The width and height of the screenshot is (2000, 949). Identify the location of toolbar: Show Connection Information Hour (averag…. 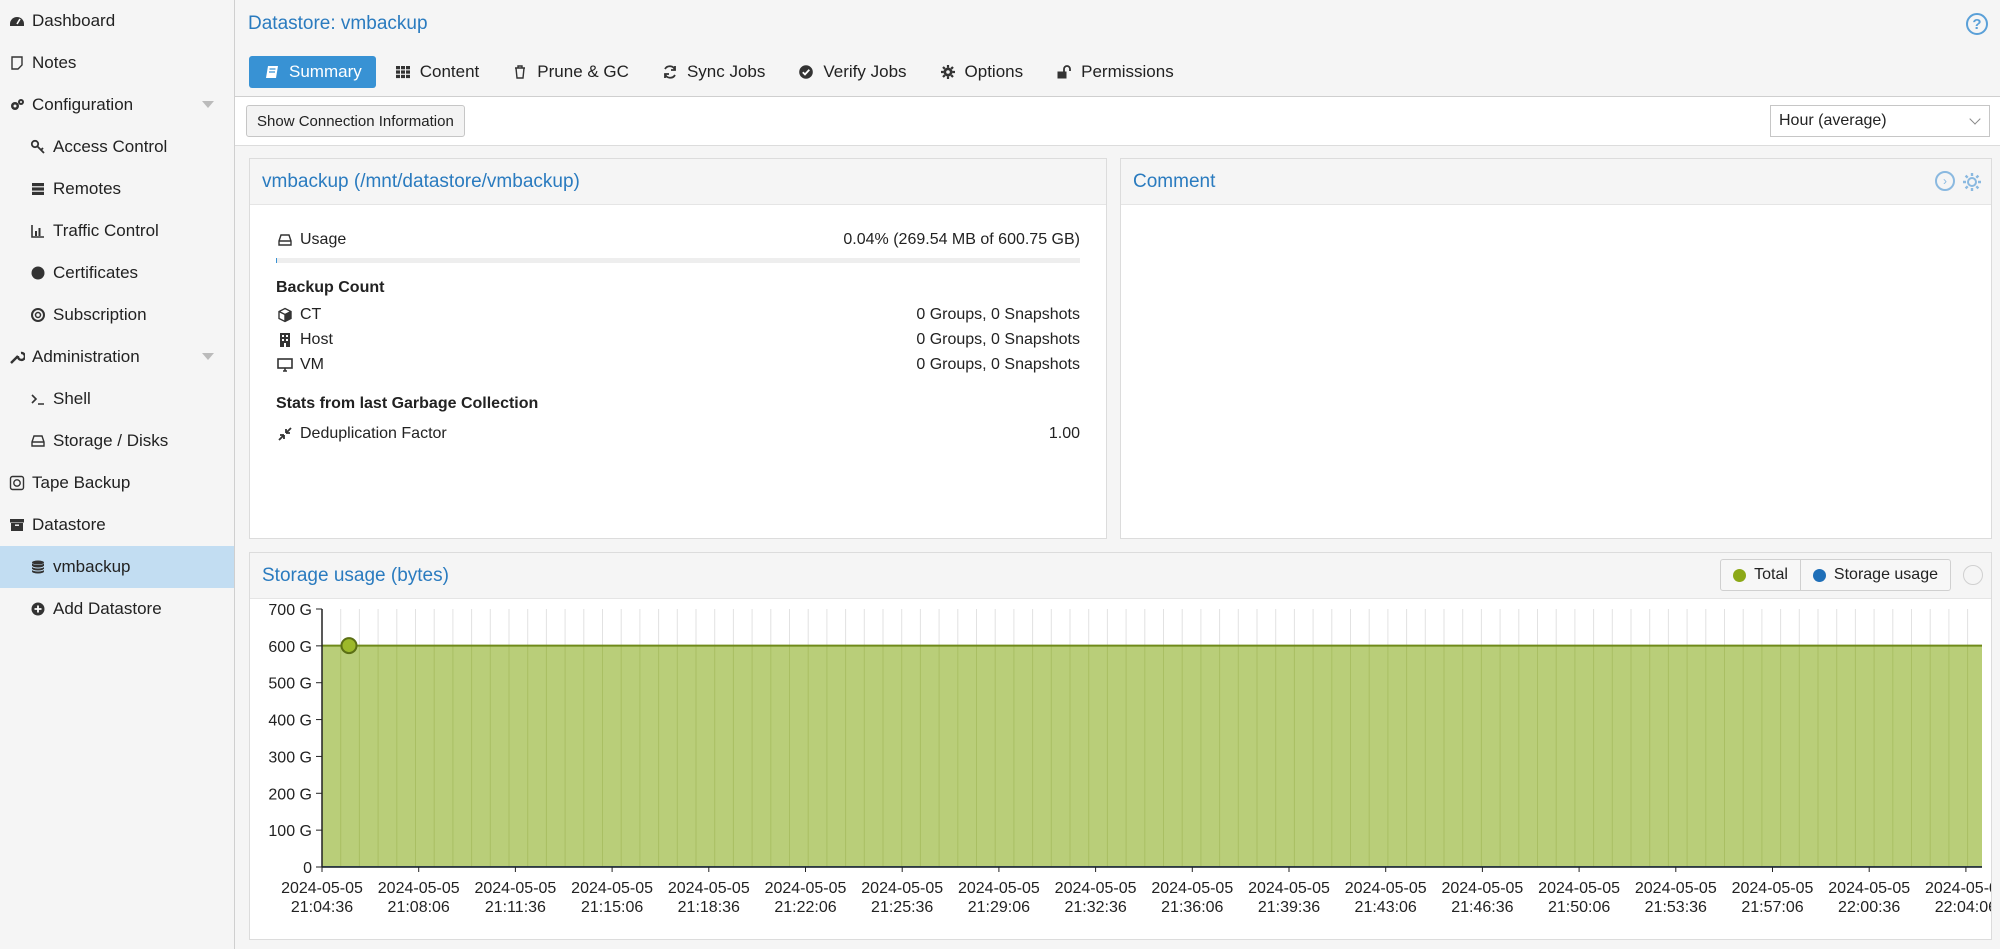
(1117, 121).